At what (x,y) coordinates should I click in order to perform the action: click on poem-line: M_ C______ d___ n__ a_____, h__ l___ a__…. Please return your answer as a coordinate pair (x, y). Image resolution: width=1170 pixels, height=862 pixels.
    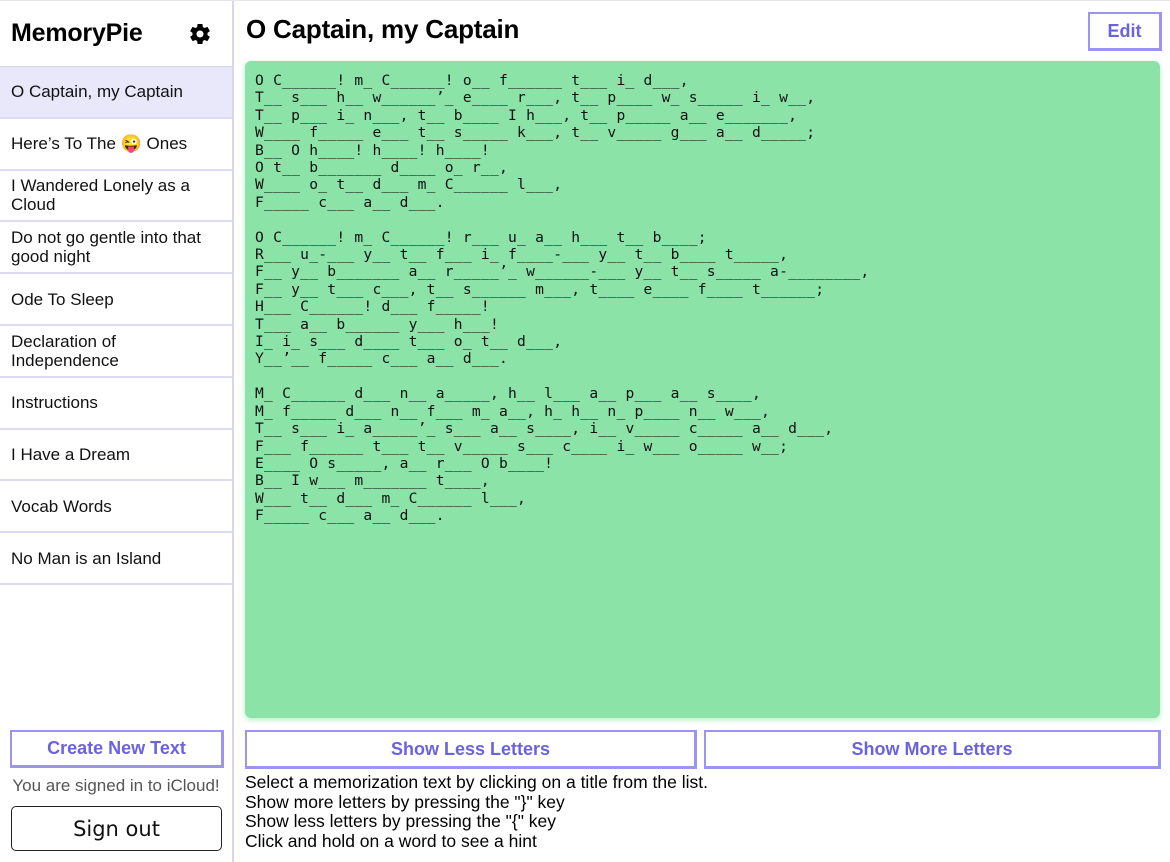
    Looking at the image, I should click on (702, 393).